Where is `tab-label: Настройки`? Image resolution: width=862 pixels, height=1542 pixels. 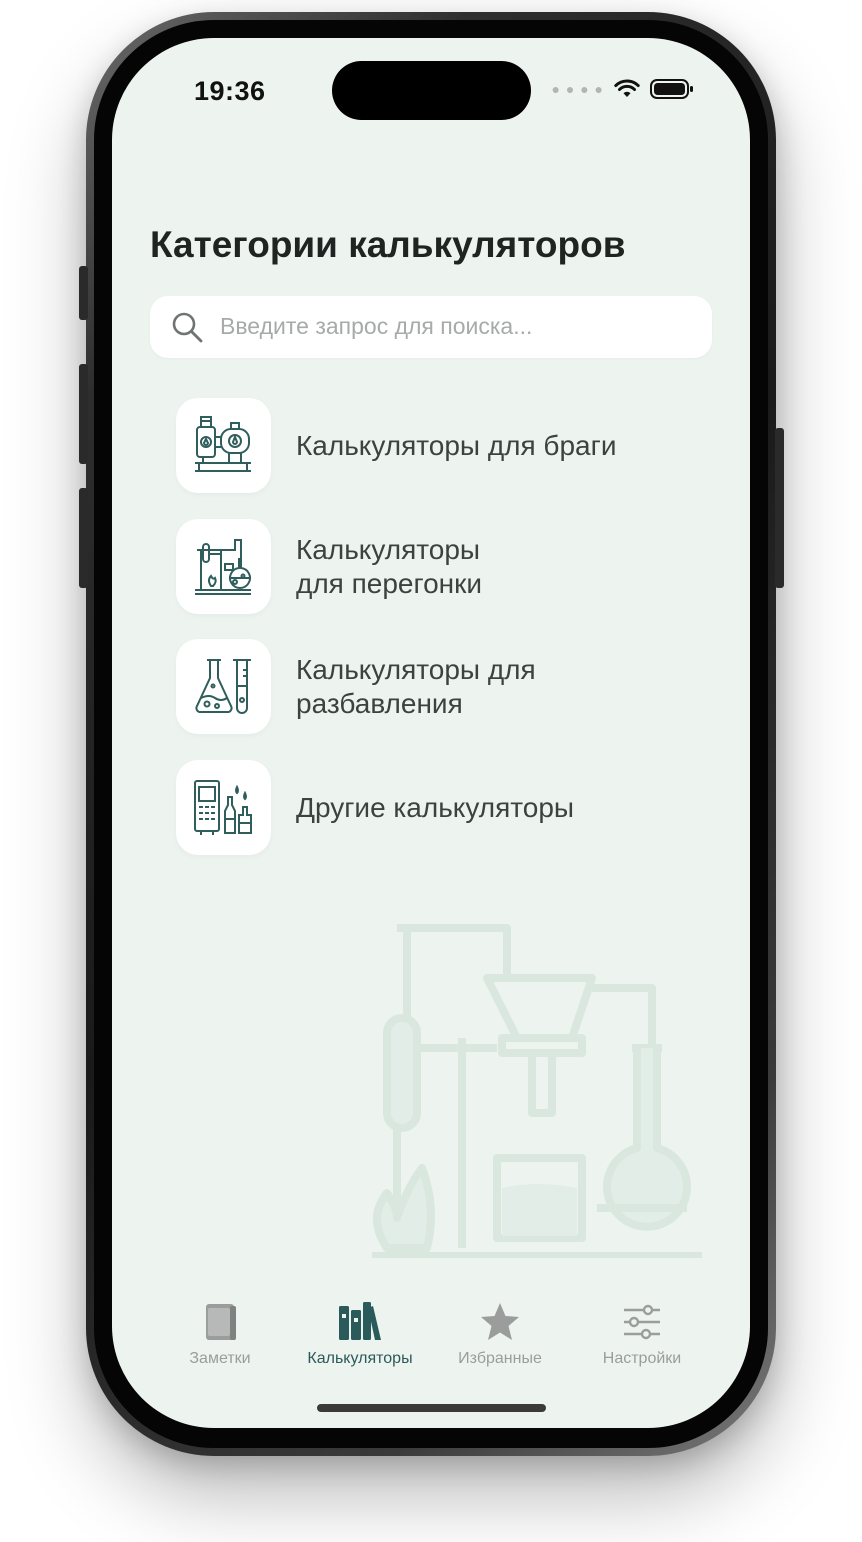 tab-label: Настройки is located at coordinates (642, 1358).